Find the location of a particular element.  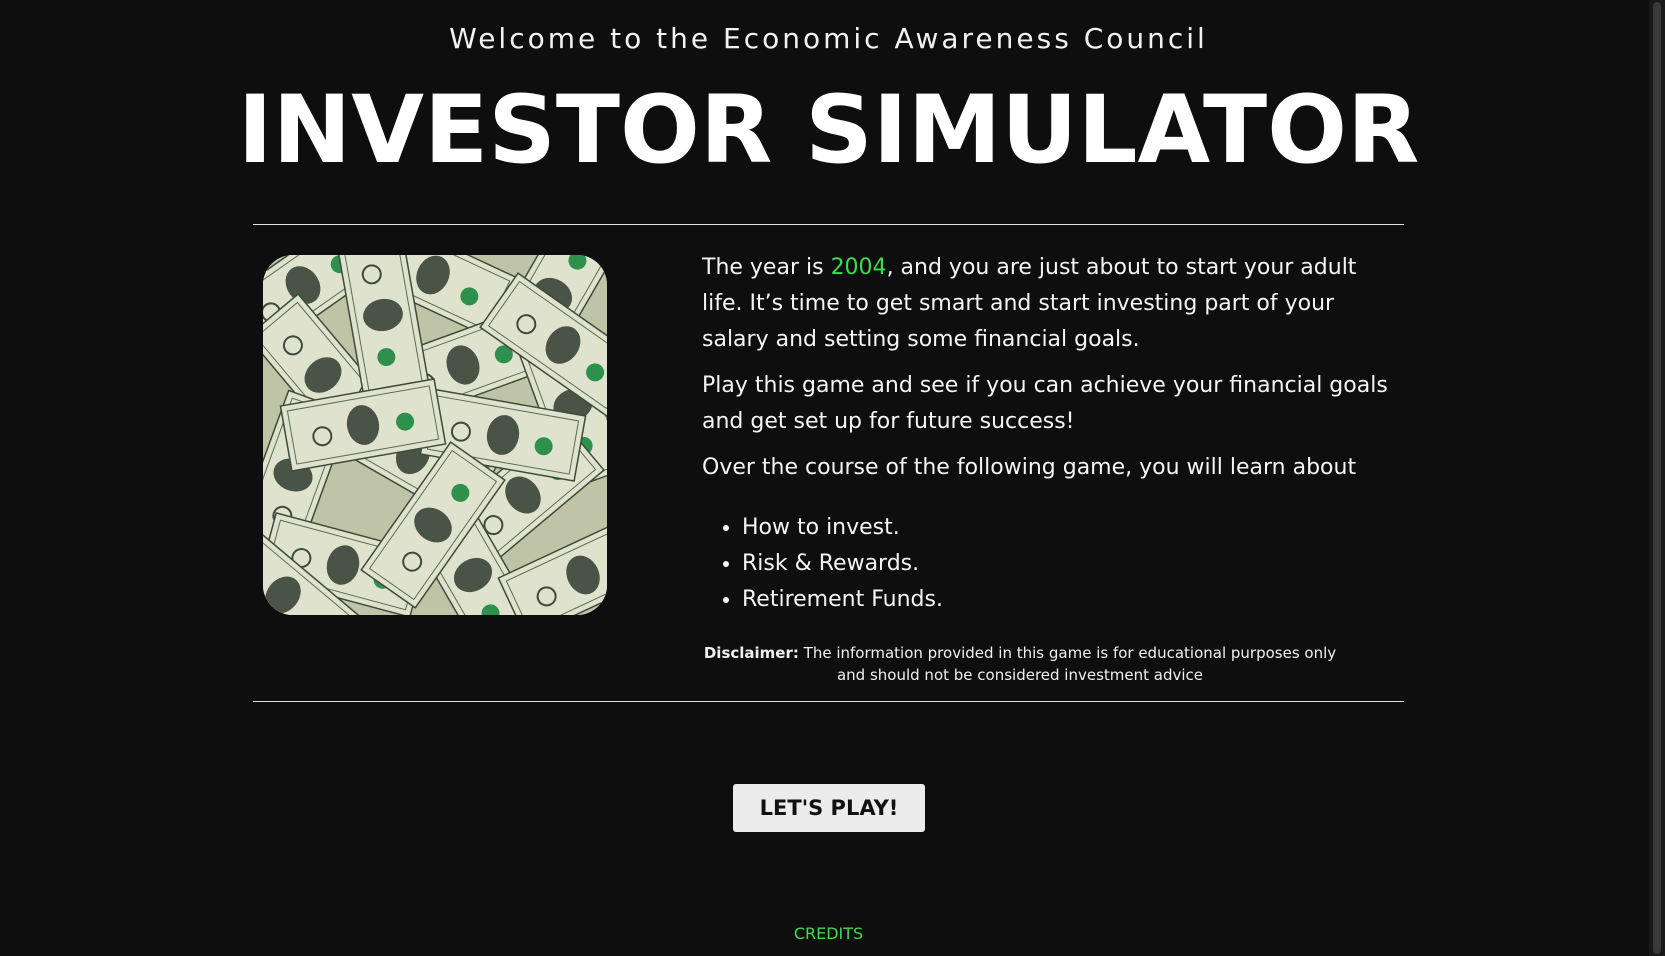

disclaimer-label: Disclaimer: is located at coordinates (751, 653).